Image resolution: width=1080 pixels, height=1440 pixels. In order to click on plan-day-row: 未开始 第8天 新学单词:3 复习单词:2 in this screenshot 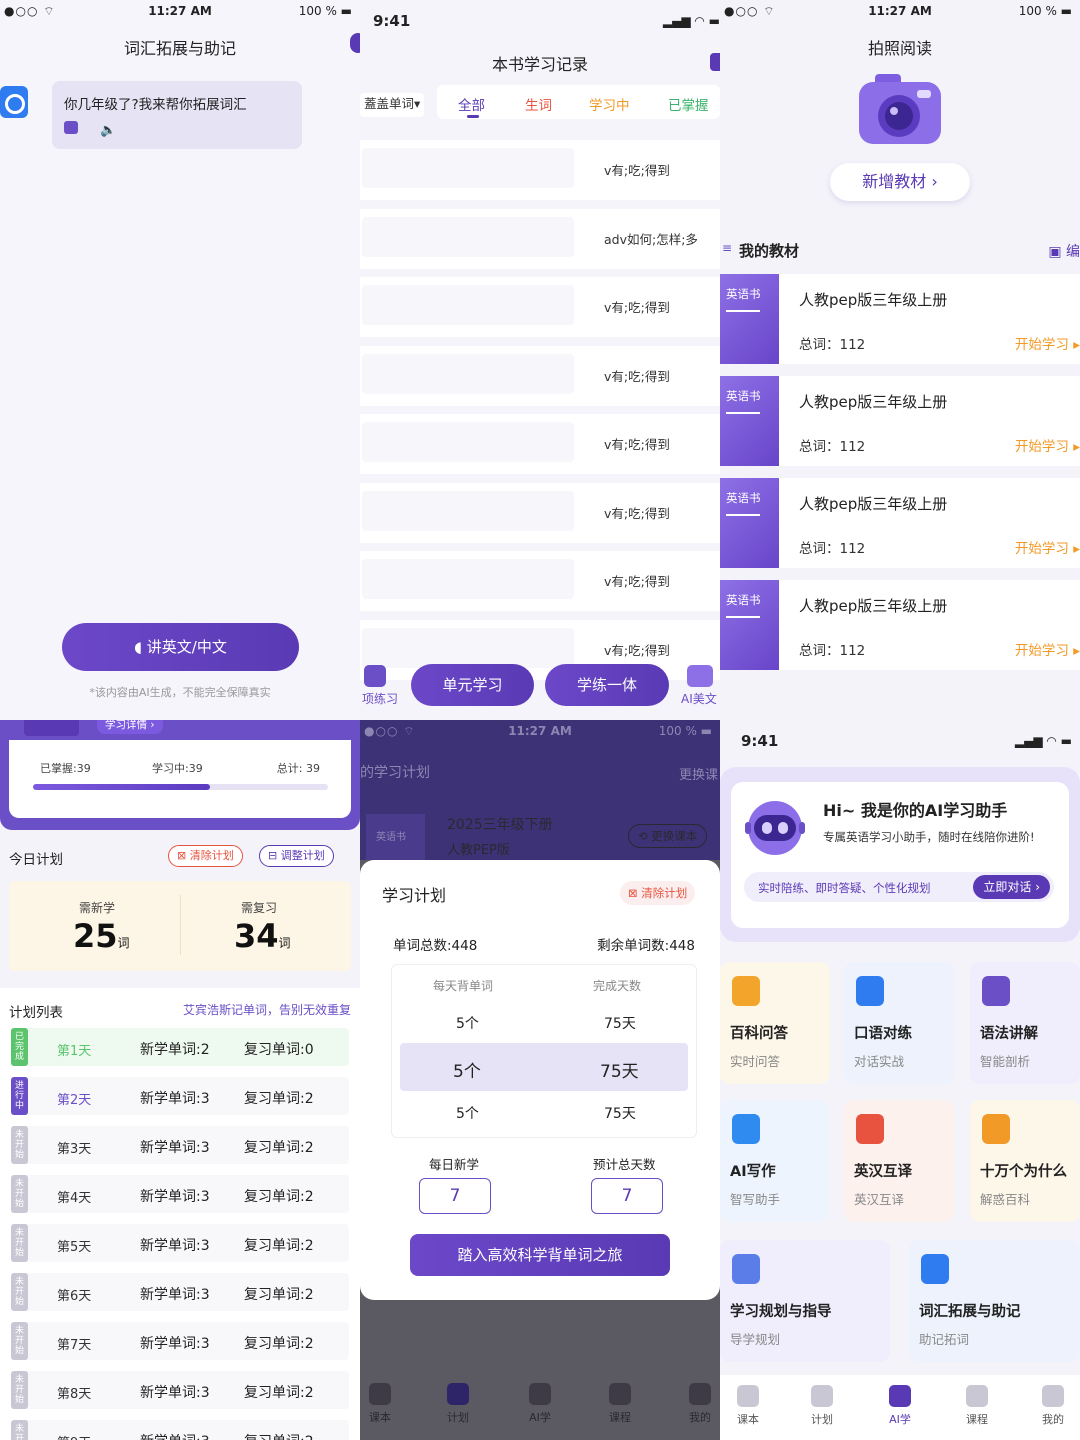, I will do `click(180, 1390)`.